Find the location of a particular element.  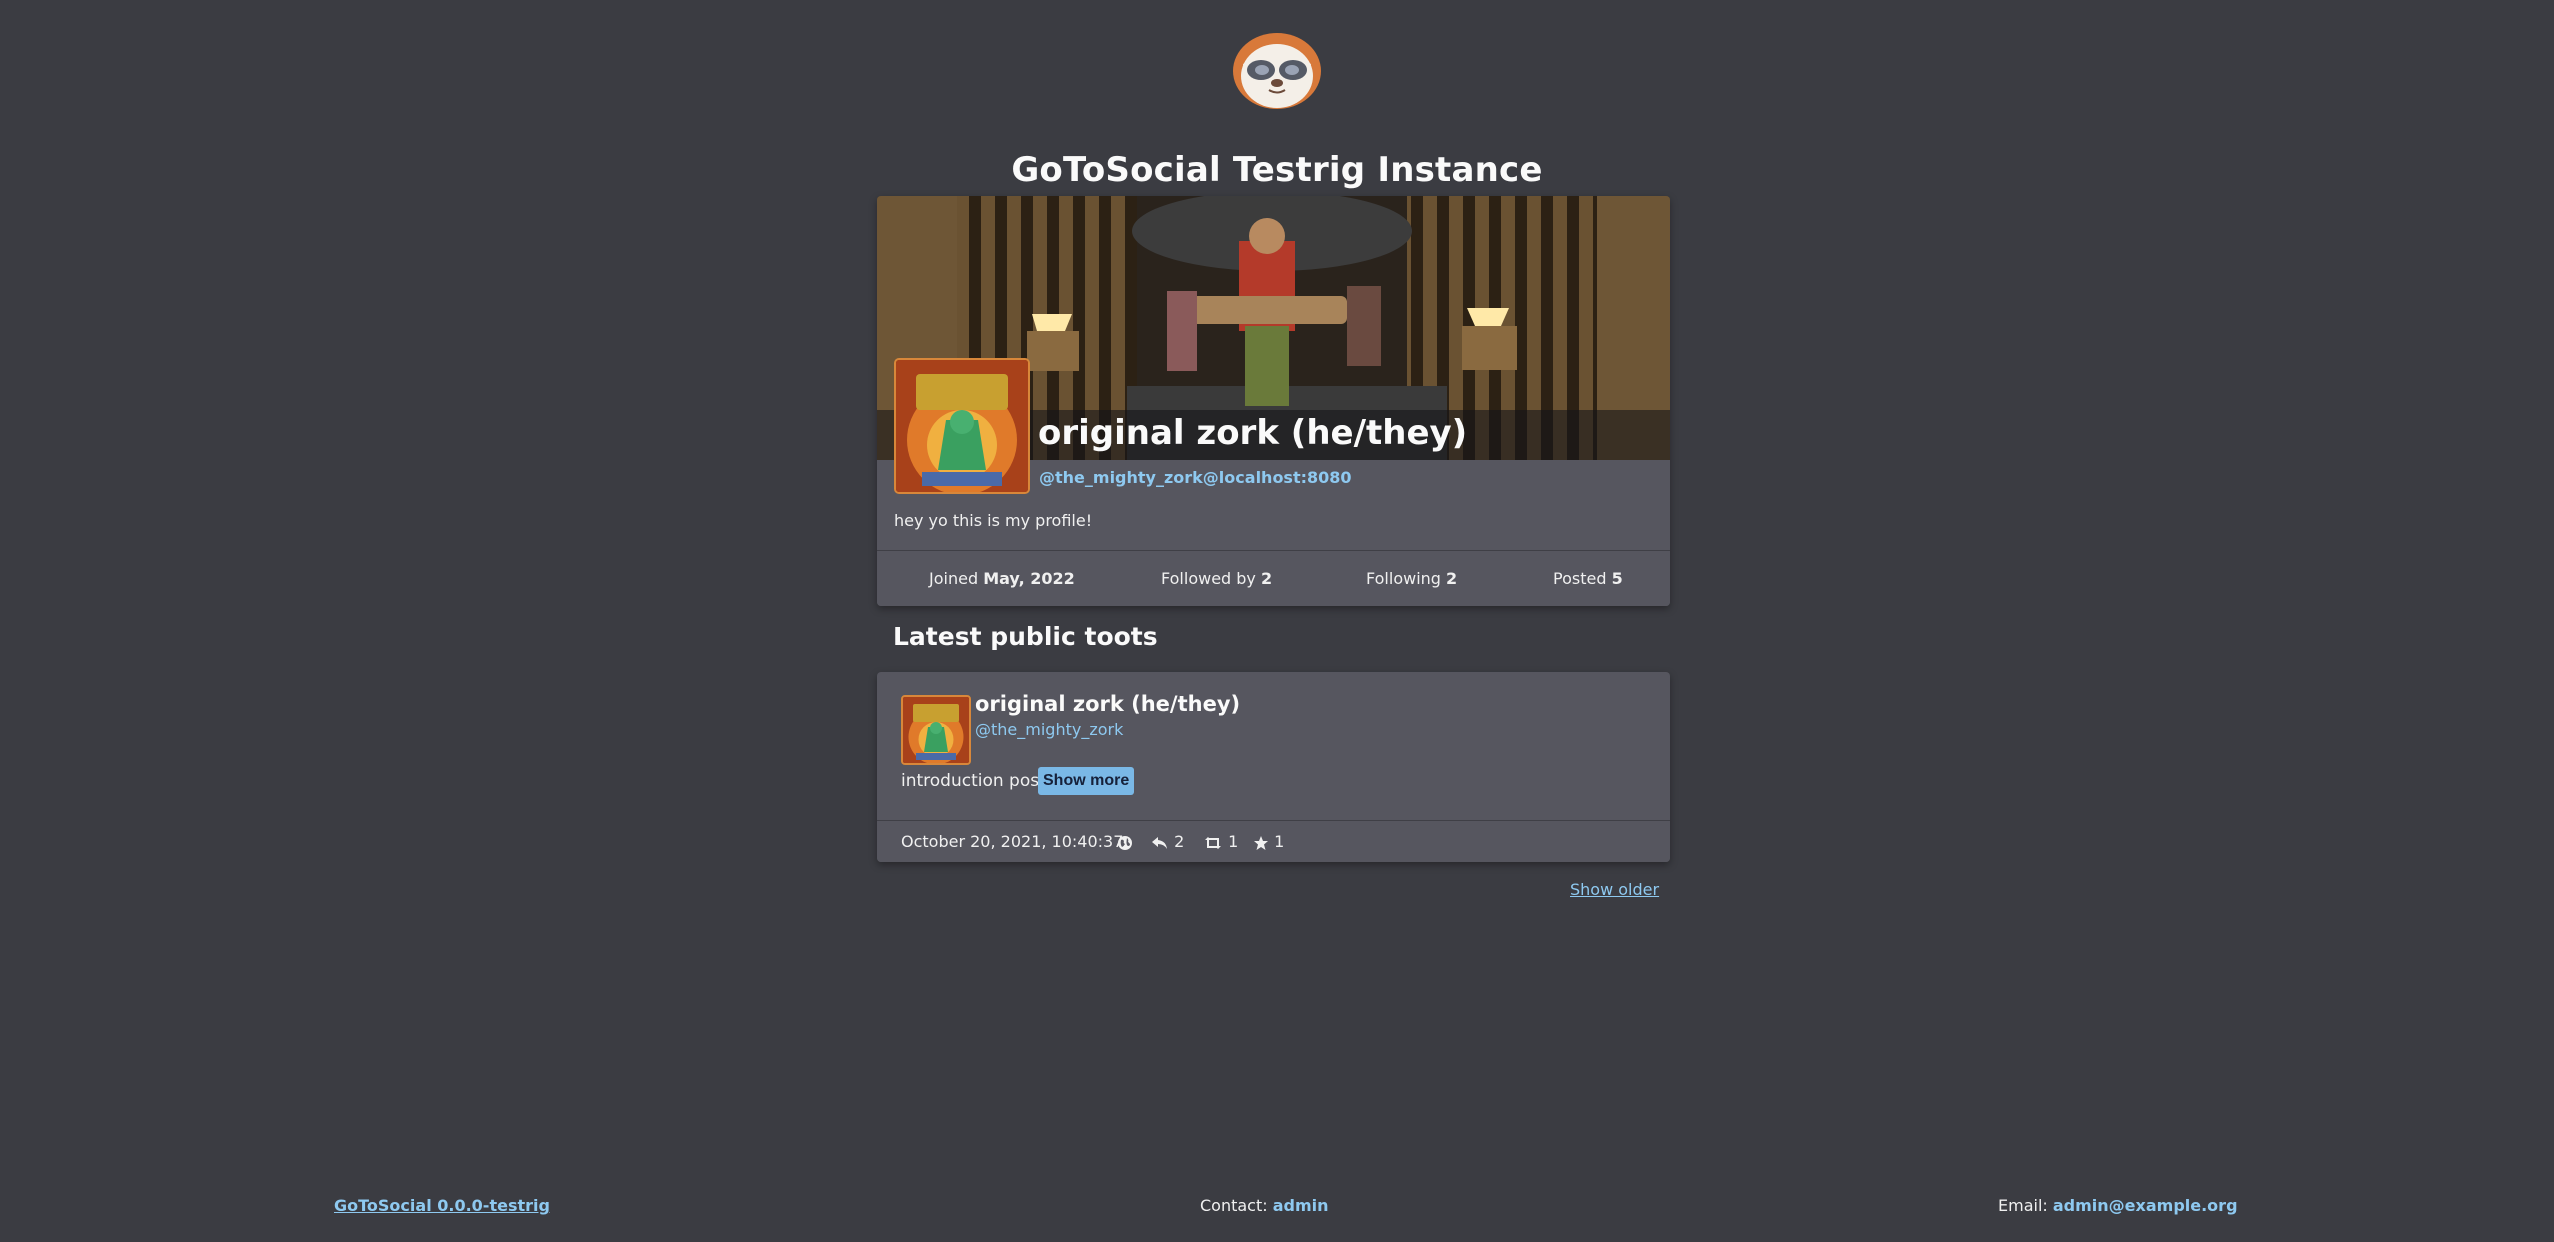

site-title: GoToSocial Testrig Instance is located at coordinates (1277, 170).